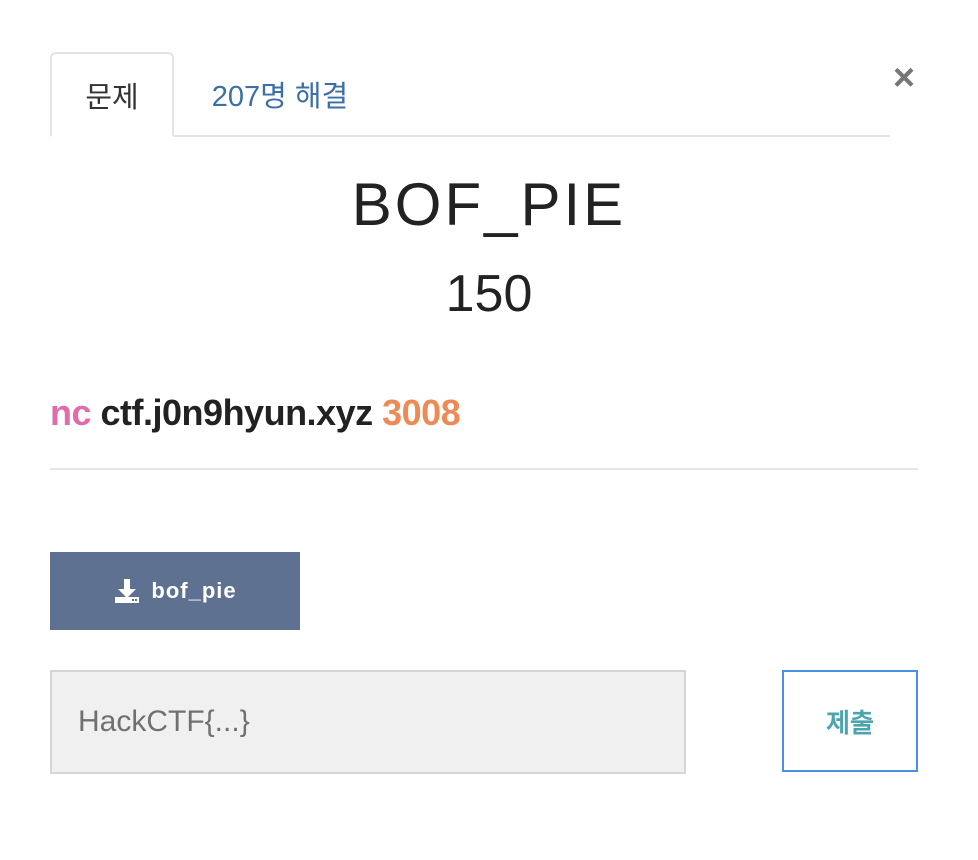  What do you see at coordinates (127, 591) in the screenshot?
I see `download-icon` at bounding box center [127, 591].